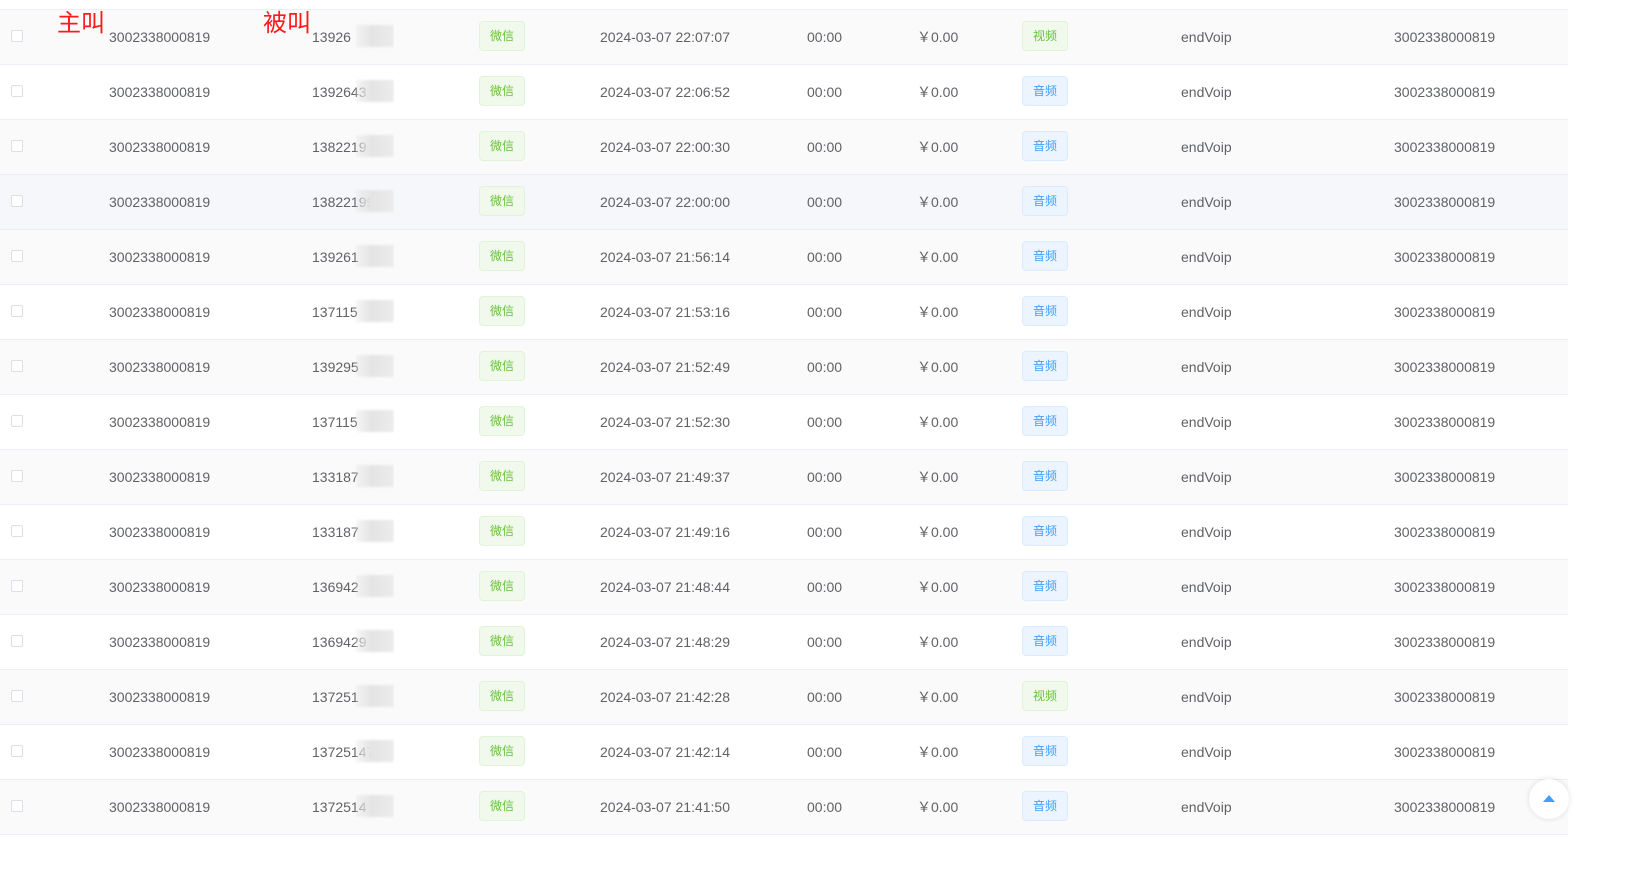 The height and width of the screenshot is (872, 1626). Describe the element at coordinates (665, 422) in the screenshot. I see `call-time: 2024-03-07 21:52:30` at that location.